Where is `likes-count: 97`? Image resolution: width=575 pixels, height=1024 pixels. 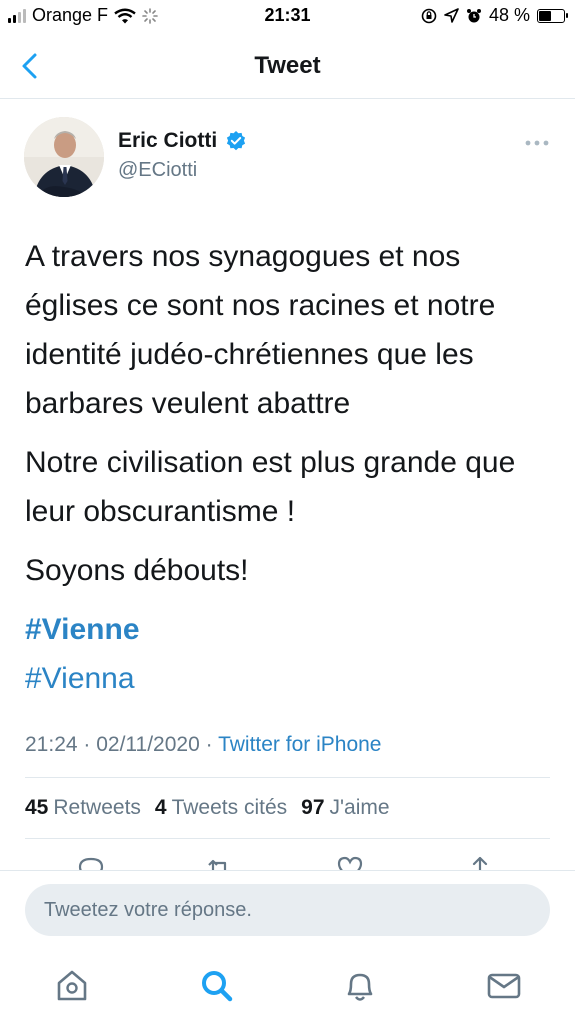 likes-count: 97 is located at coordinates (313, 807).